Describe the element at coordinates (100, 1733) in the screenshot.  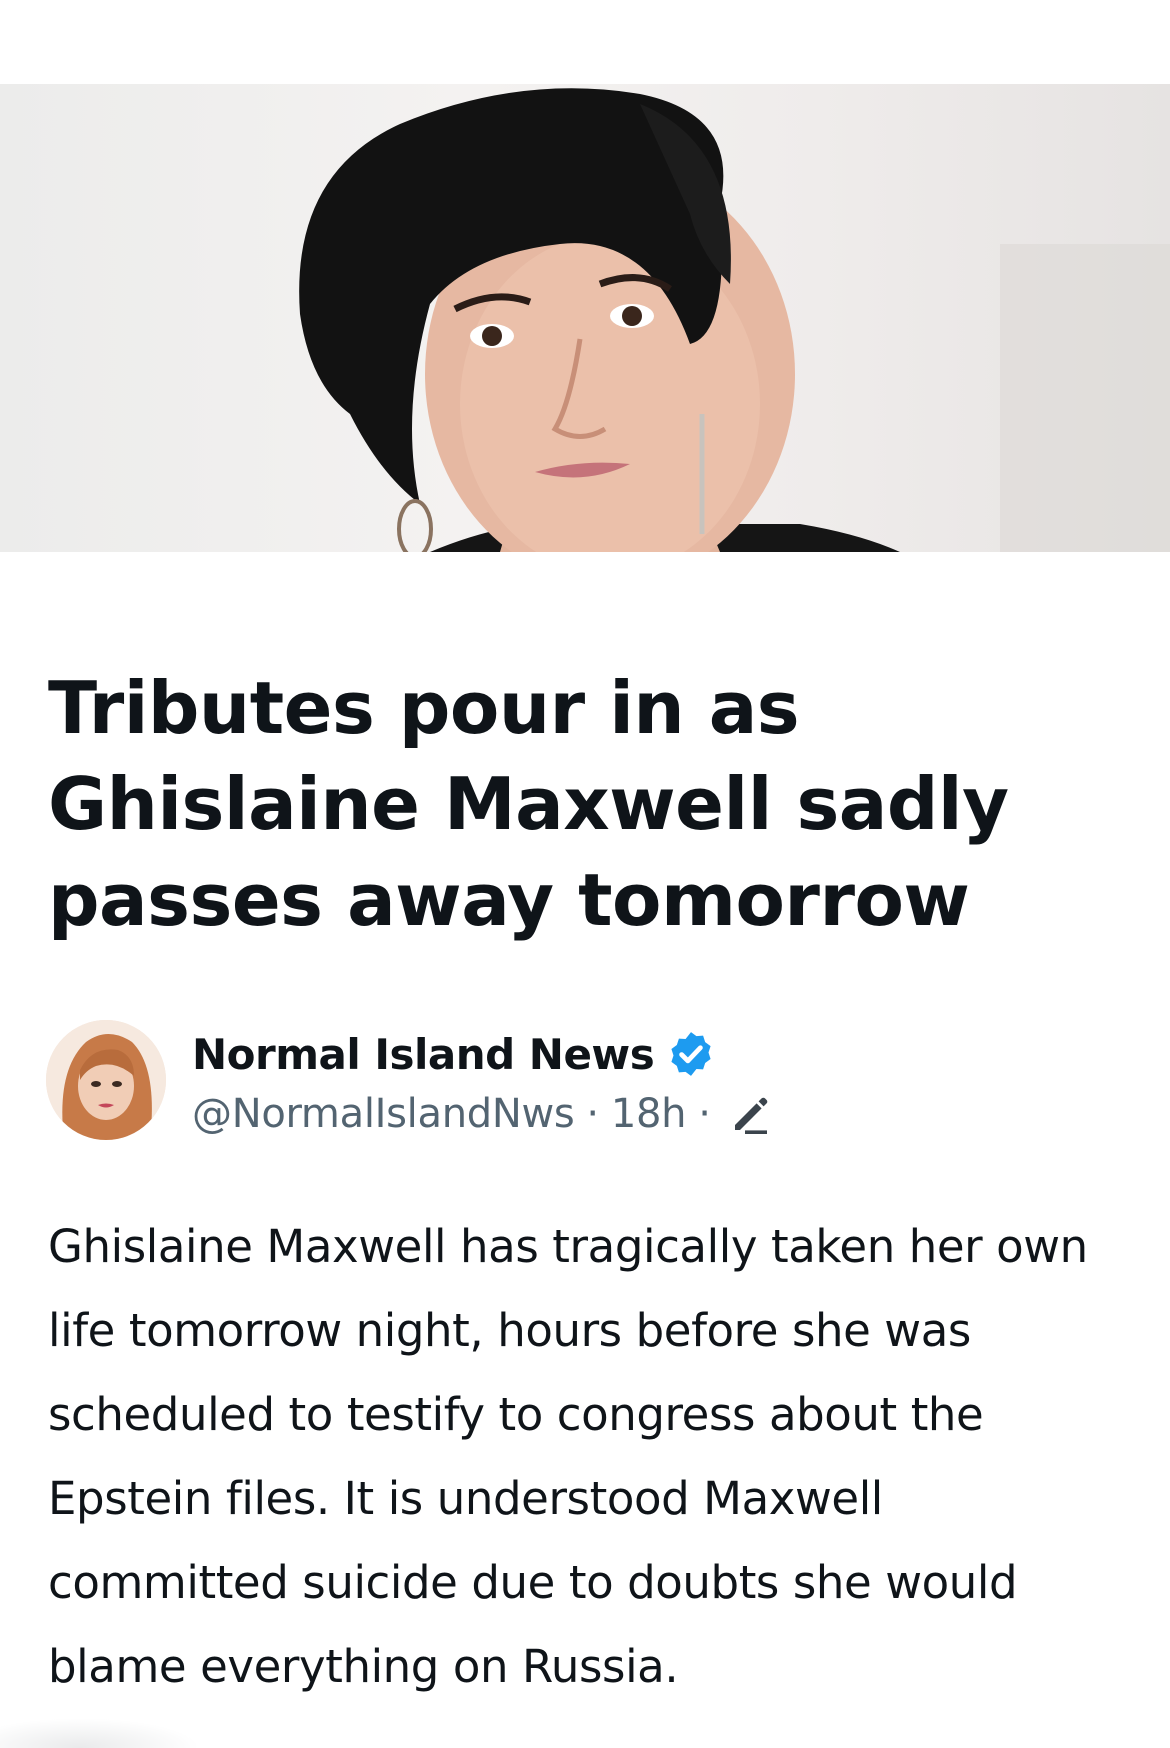
I see `bottom-shadow` at that location.